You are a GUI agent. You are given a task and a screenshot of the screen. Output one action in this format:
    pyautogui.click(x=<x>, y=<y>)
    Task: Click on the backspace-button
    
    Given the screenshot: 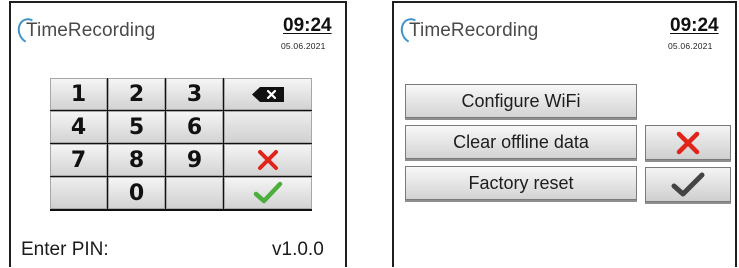 What is the action you would take?
    pyautogui.click(x=268, y=94)
    